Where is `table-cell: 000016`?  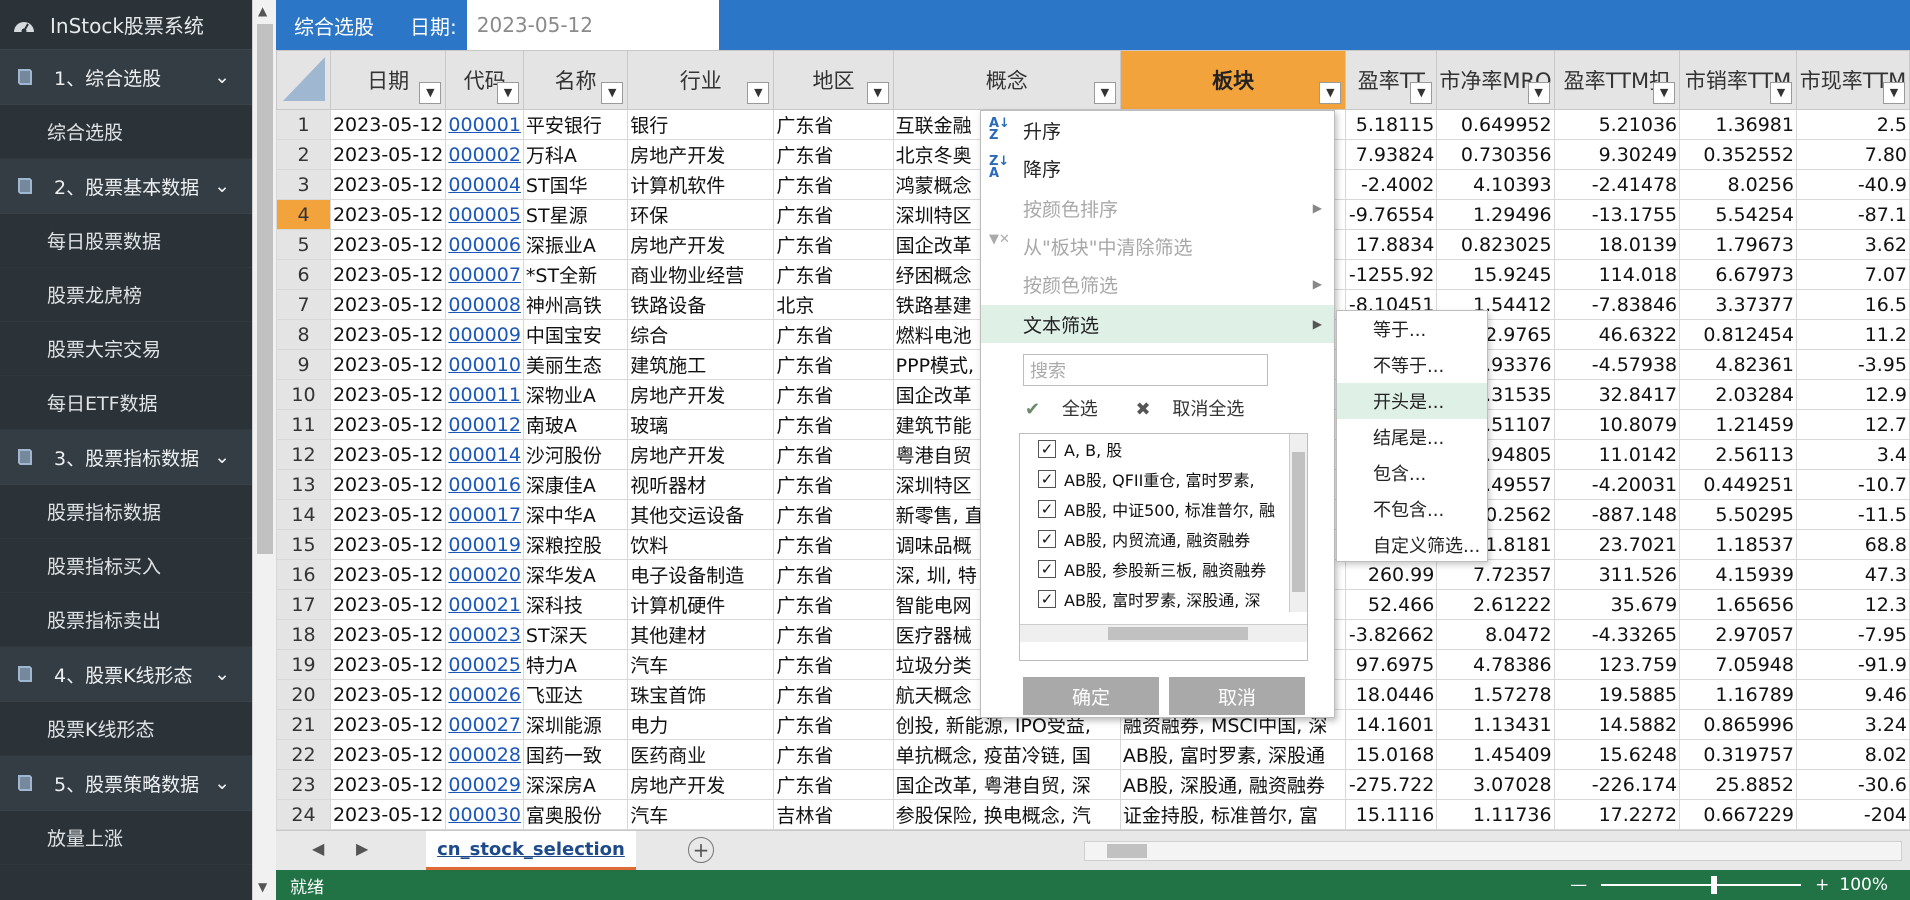
table-cell: 000016 is located at coordinates (484, 484).